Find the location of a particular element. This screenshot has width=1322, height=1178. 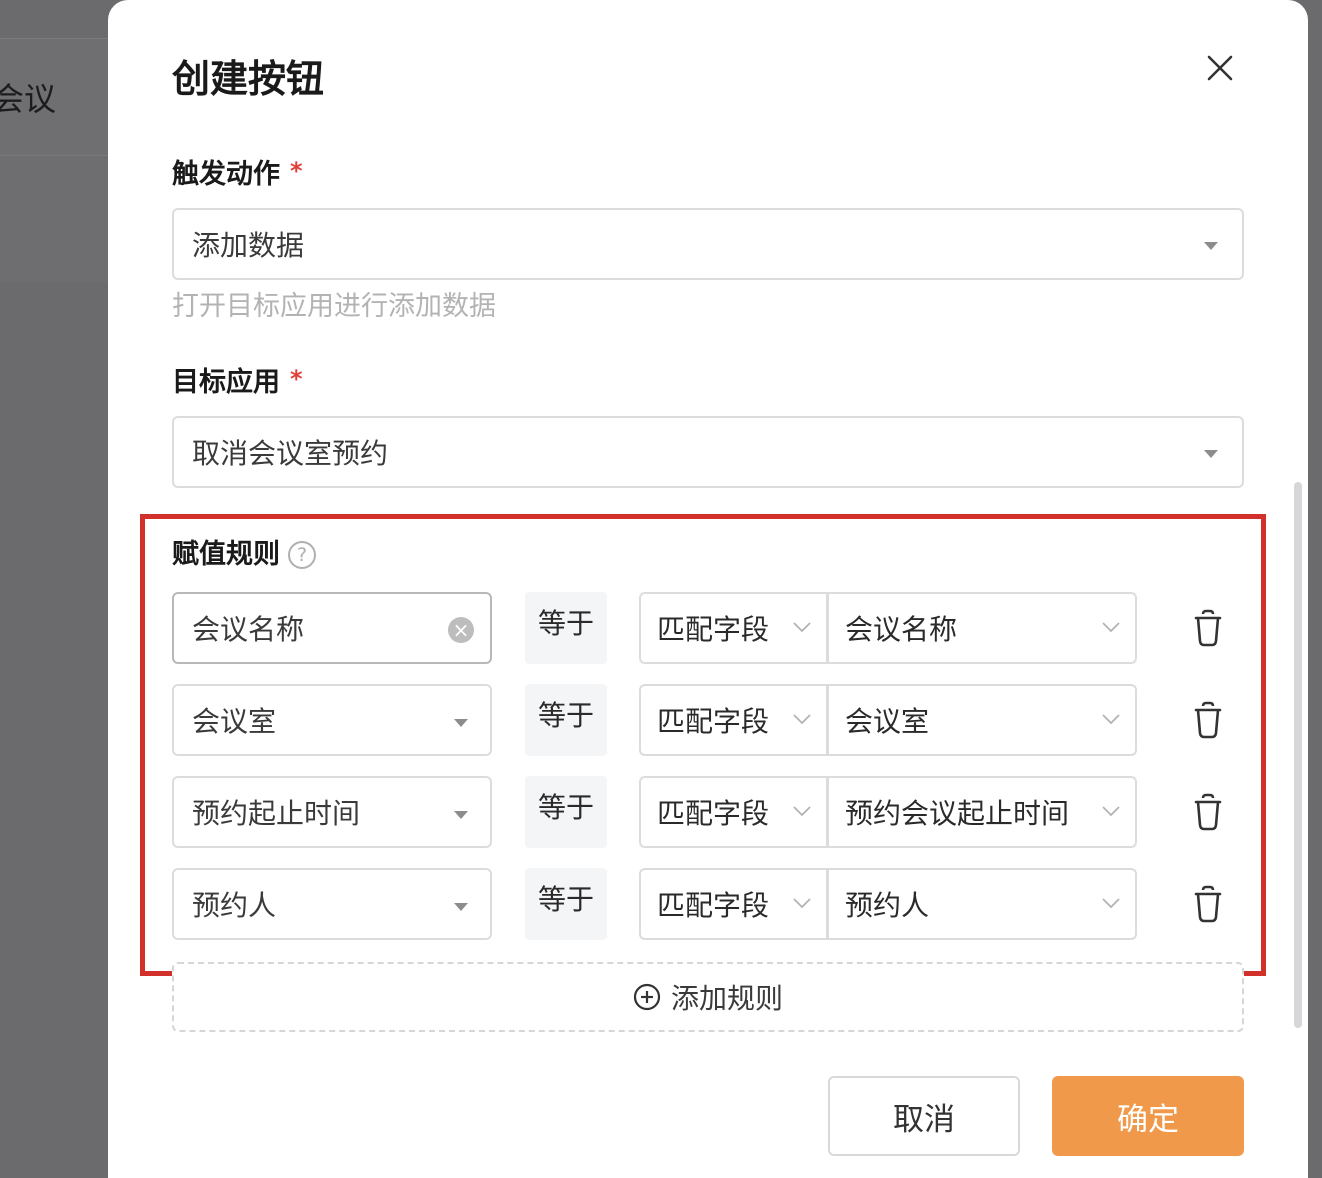

rule-field-select: 会议室 is located at coordinates (332, 720).